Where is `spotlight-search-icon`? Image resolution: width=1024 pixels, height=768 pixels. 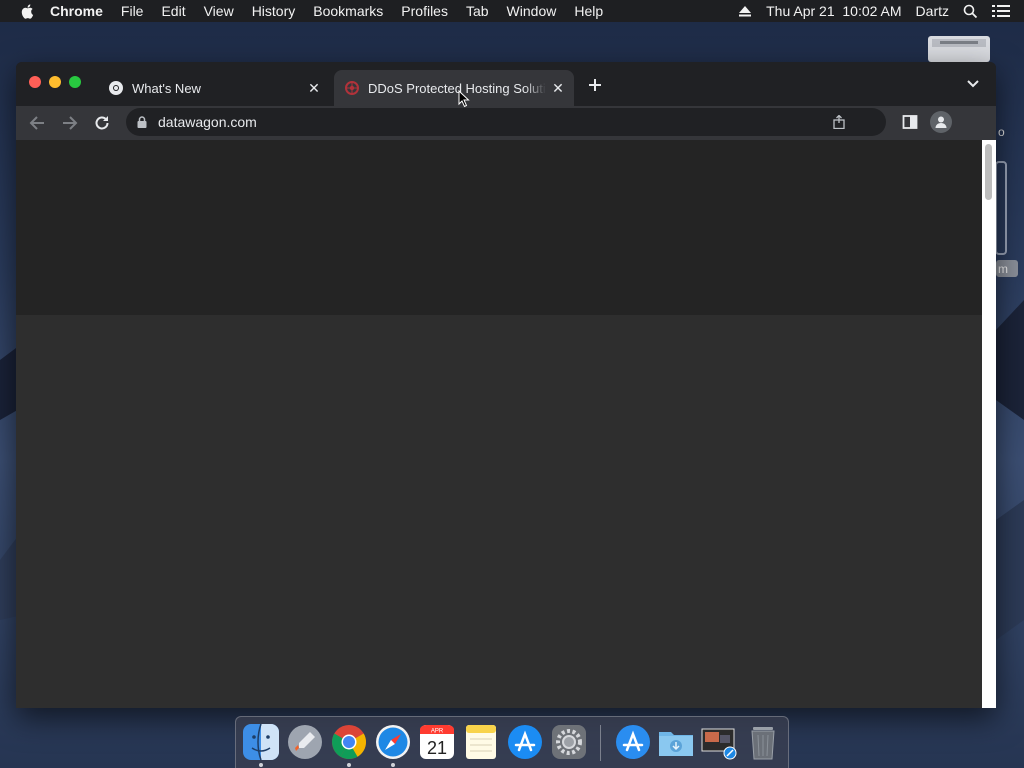 spotlight-search-icon is located at coordinates (970, 11).